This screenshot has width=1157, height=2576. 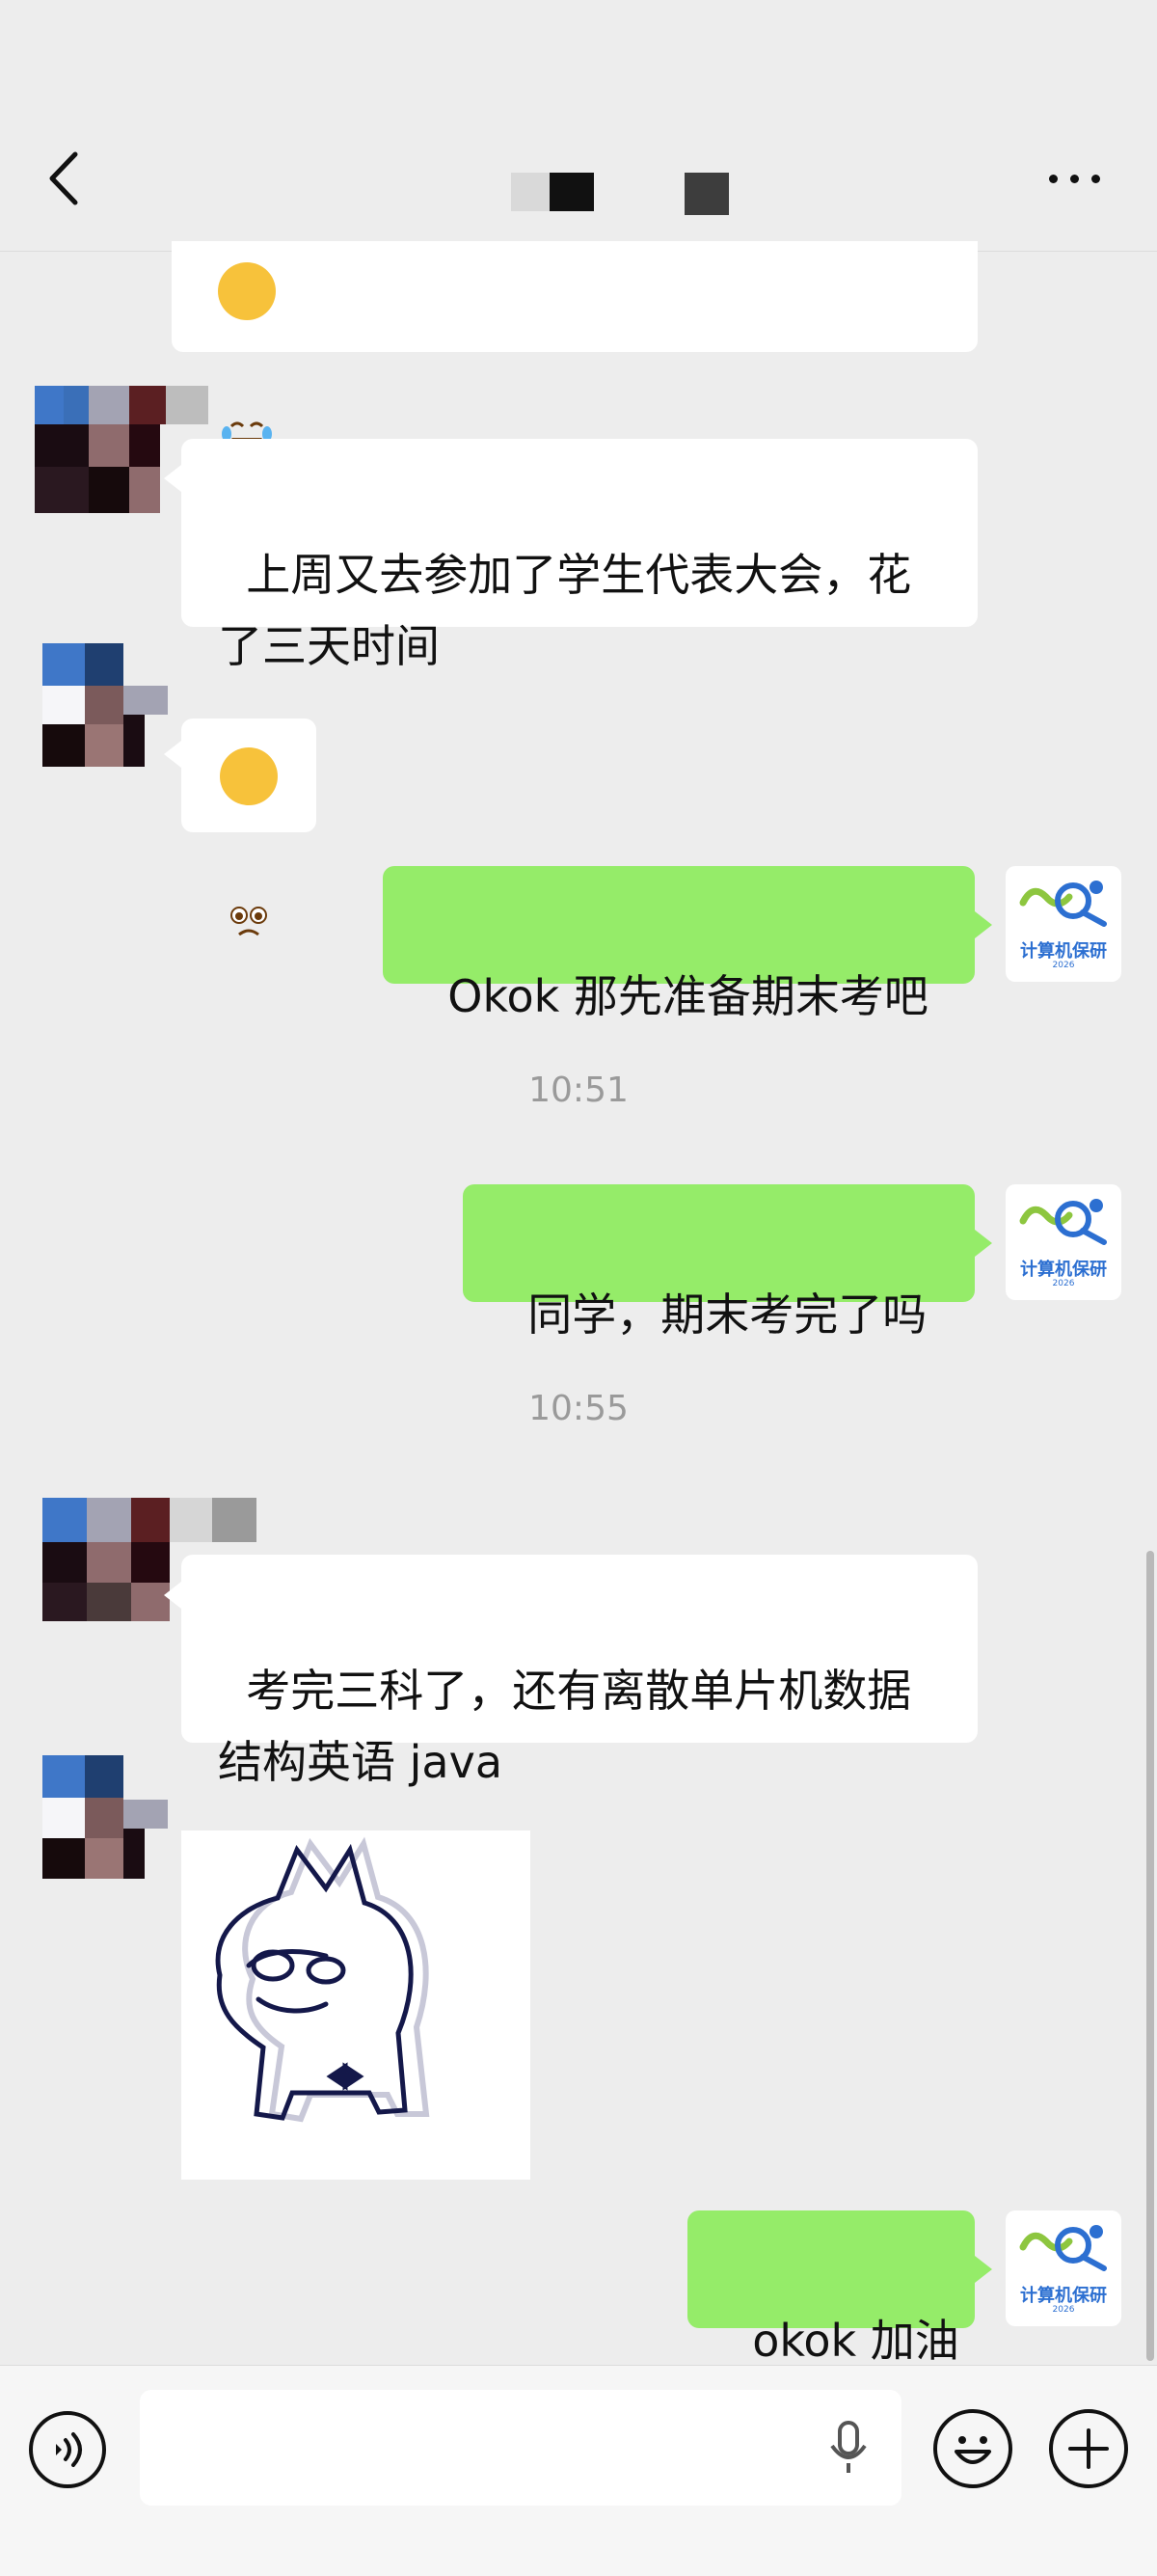 I want to click on more-functions-button, so click(x=1088, y=2448).